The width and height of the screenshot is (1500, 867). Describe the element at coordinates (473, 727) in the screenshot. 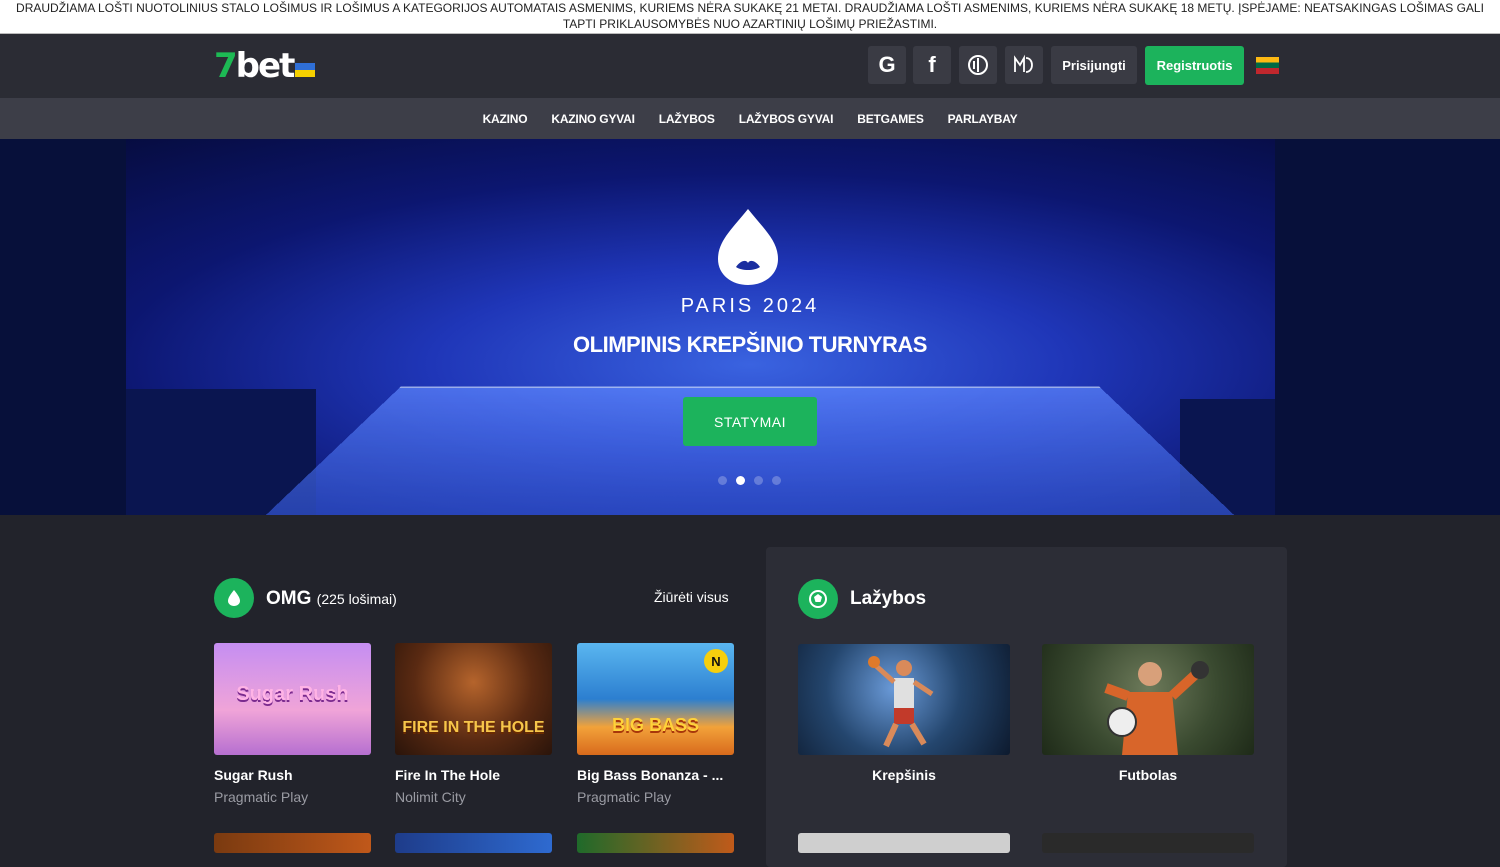

I see `game-thumb-text: FIRE IN THE HOLE` at that location.